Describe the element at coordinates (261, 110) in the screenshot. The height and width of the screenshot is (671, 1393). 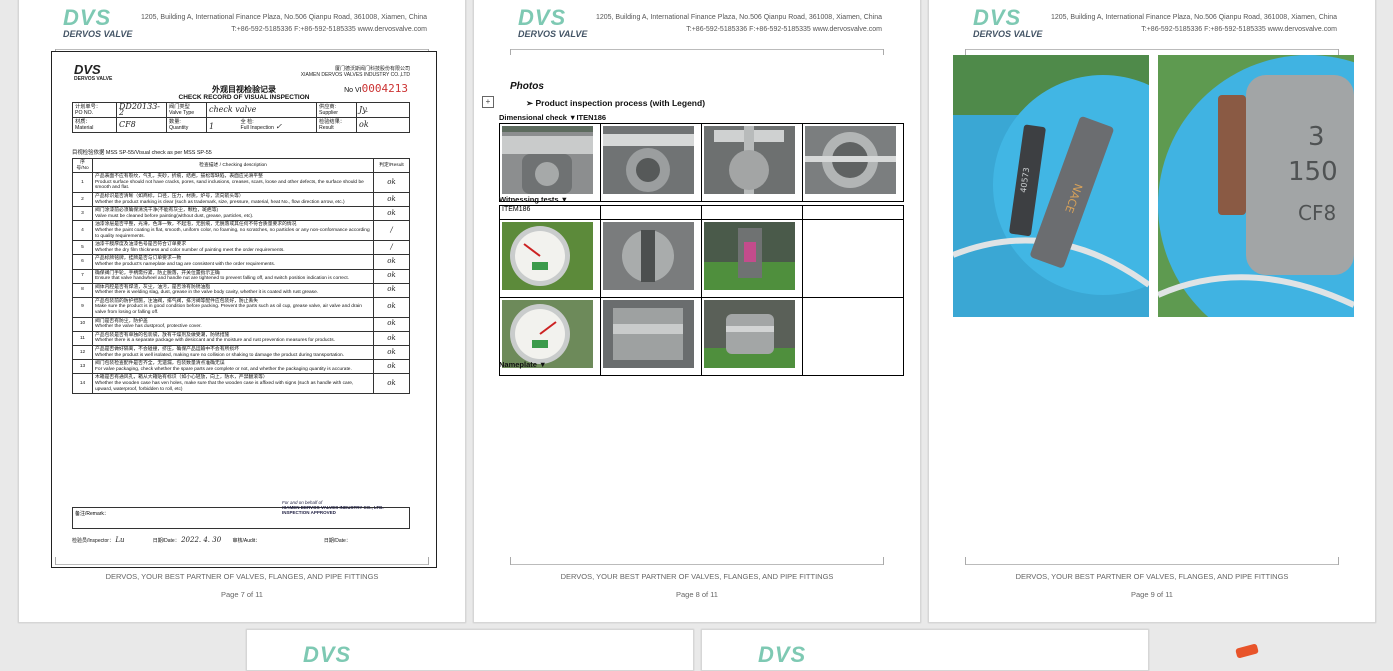
I see `valve-type-value: check valve` at that location.